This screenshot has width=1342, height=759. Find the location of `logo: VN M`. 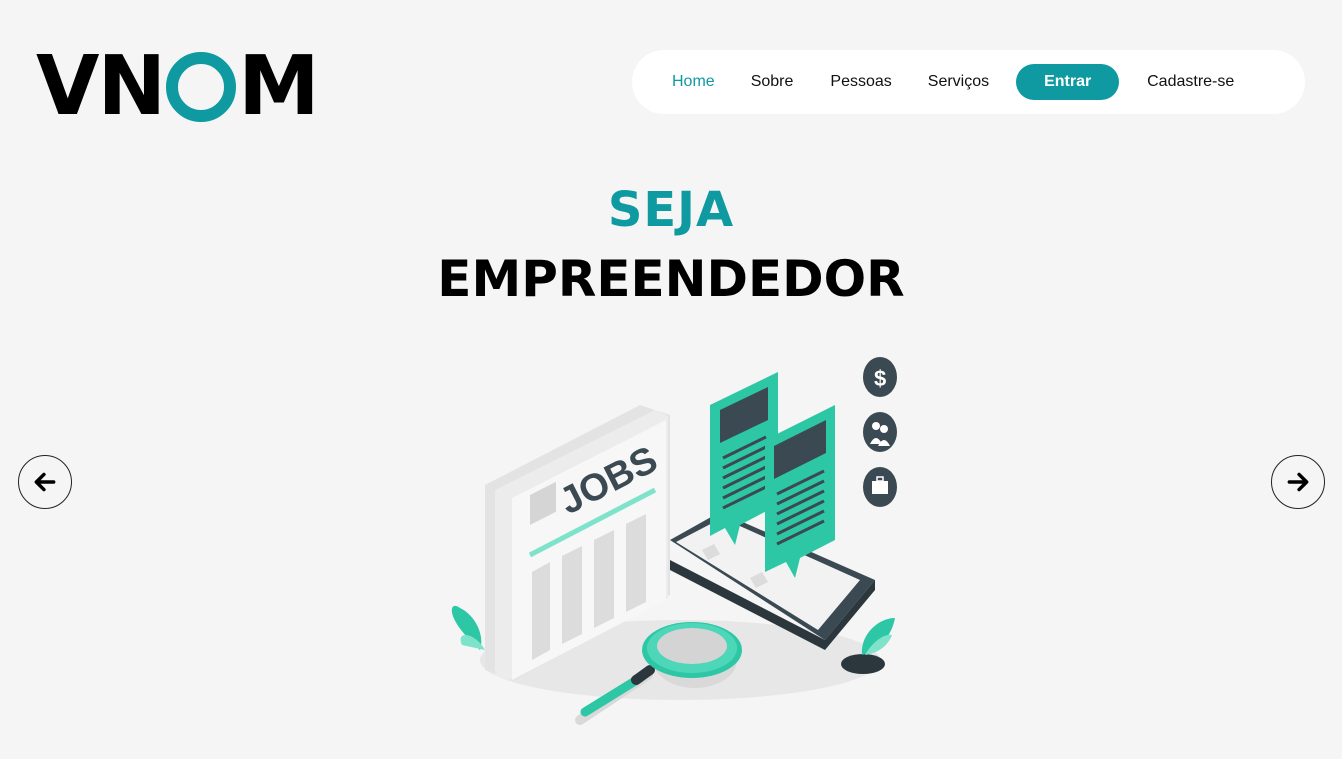

logo: VN M is located at coordinates (178, 86).